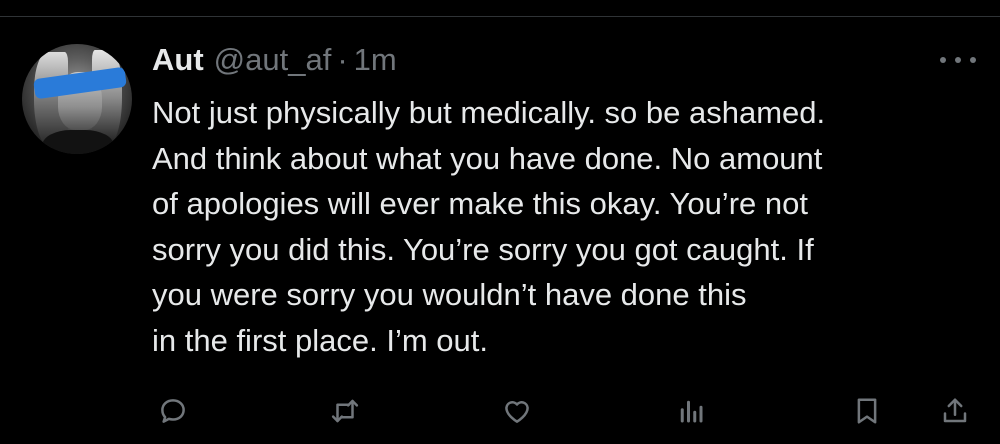 The width and height of the screenshot is (1000, 444). Describe the element at coordinates (173, 411) in the screenshot. I see `reply-icon` at that location.